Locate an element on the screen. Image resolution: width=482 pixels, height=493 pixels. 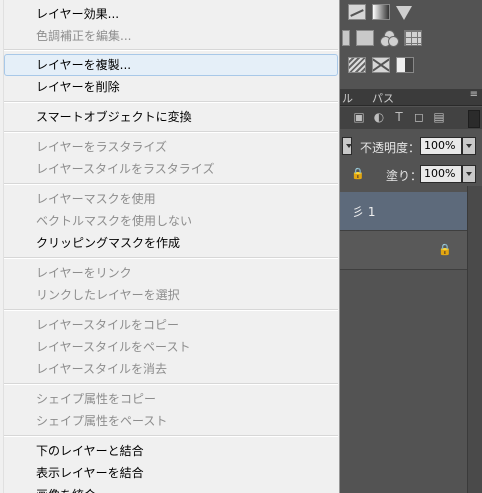
menu-item-paste-layer-style: レイヤースタイルをペースト is located at coordinates (171, 347).